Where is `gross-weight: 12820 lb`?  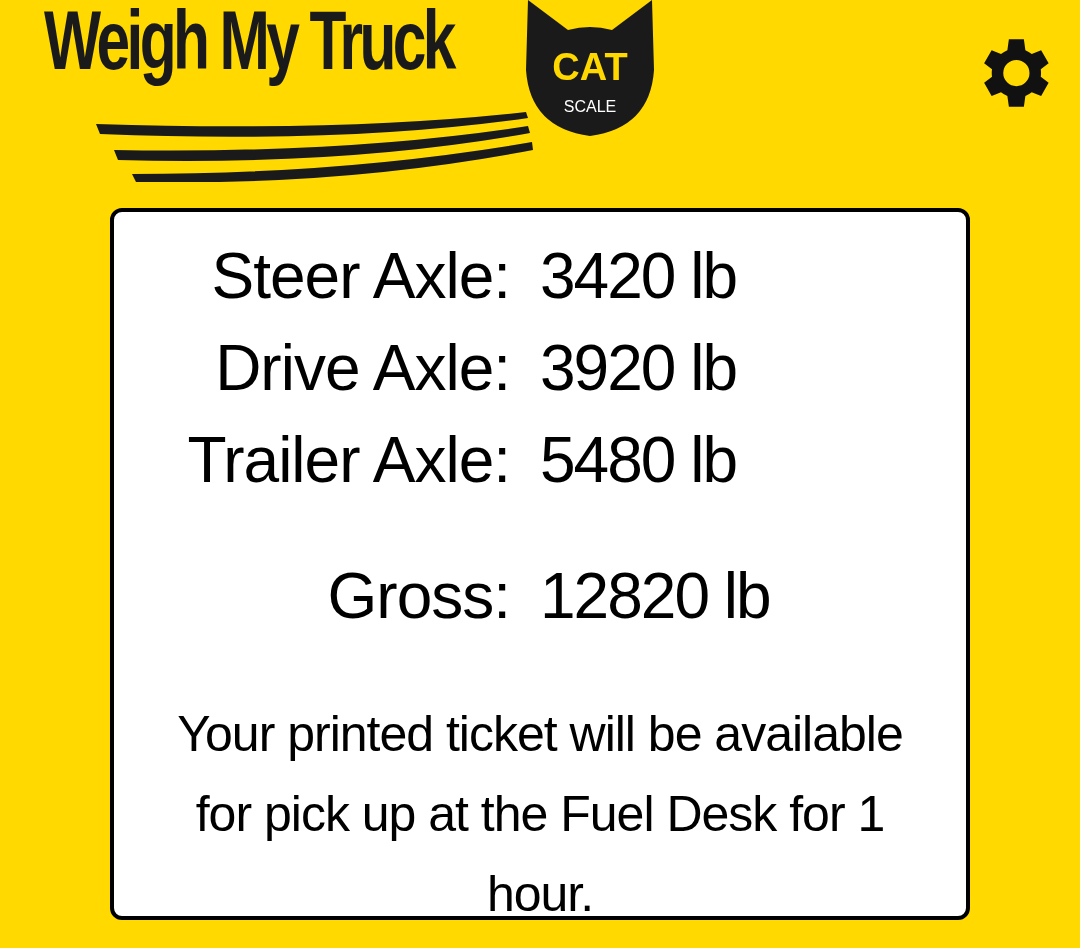 gross-weight: 12820 lb is located at coordinates (655, 596).